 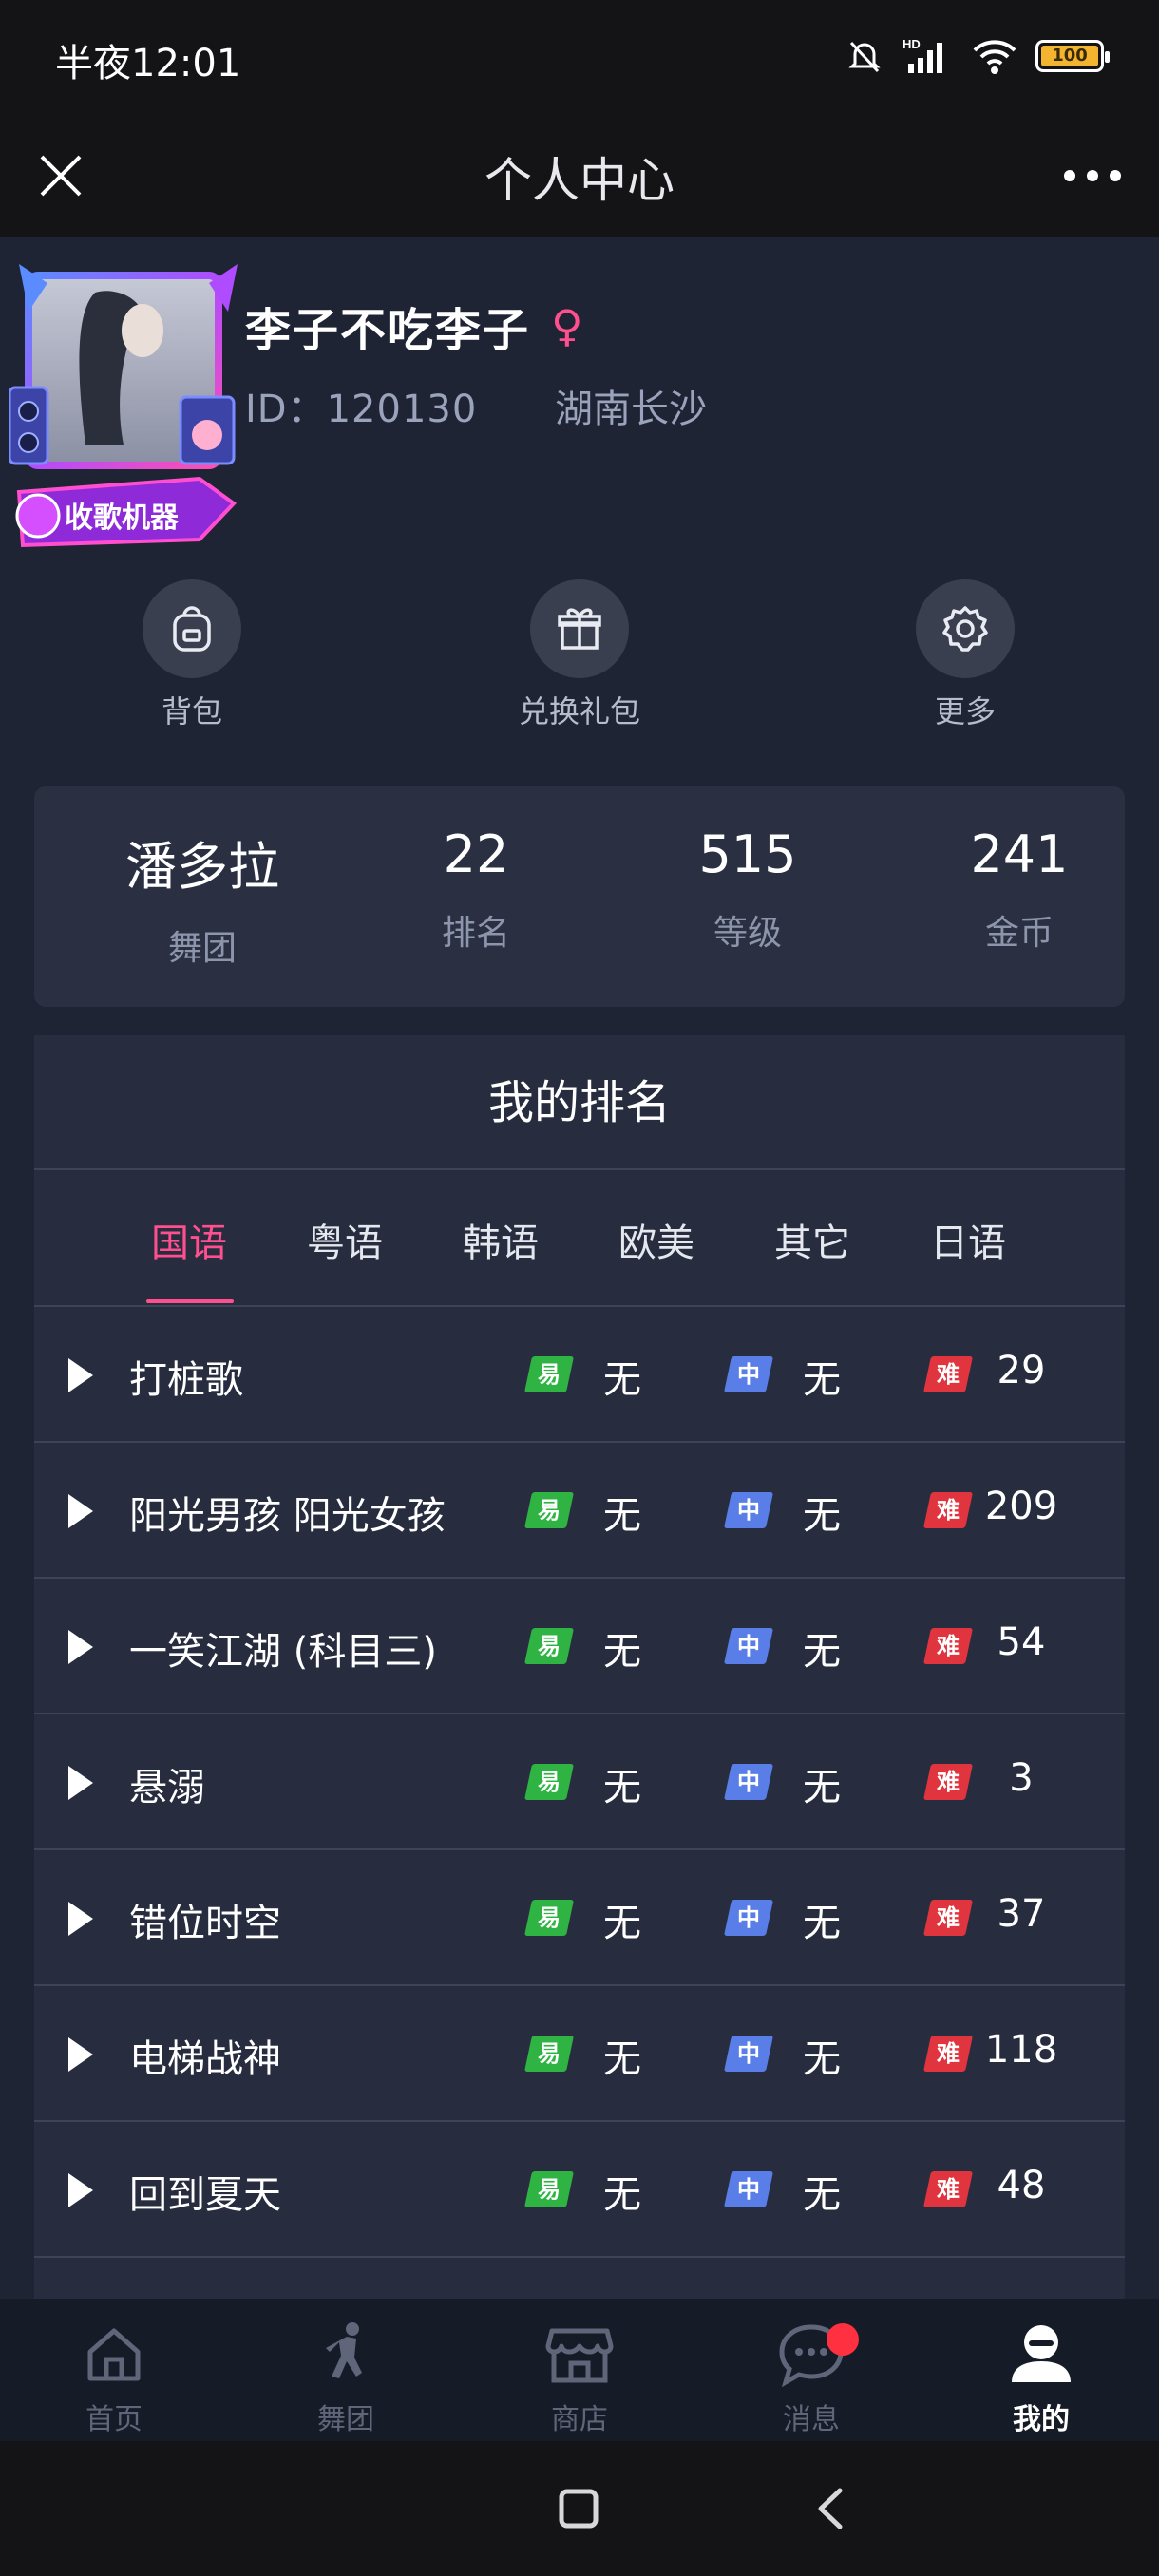 What do you see at coordinates (579, 2419) in the screenshot?
I see `nav-label: 商店` at bounding box center [579, 2419].